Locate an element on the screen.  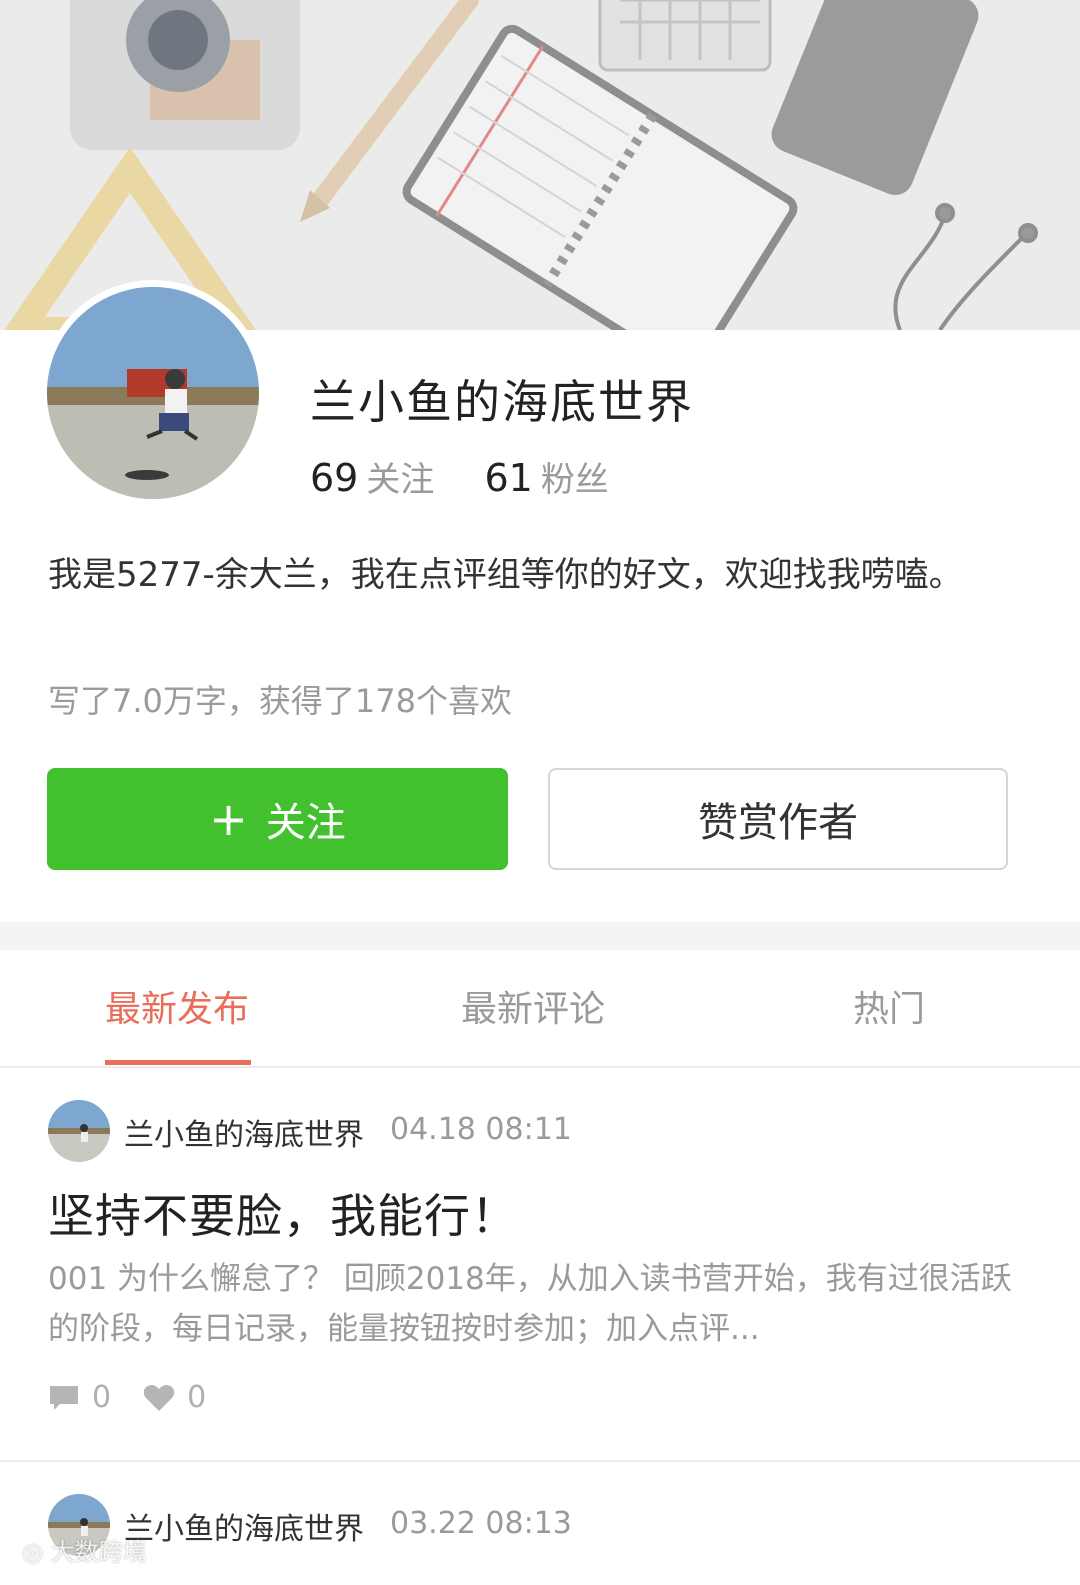
section-divider is located at coordinates (540, 936).